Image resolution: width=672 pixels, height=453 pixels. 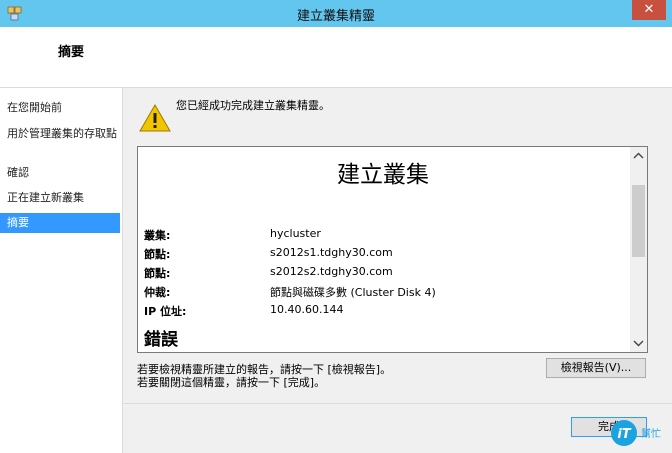 I want to click on window-title: 建立叢集精靈, so click(x=335, y=16).